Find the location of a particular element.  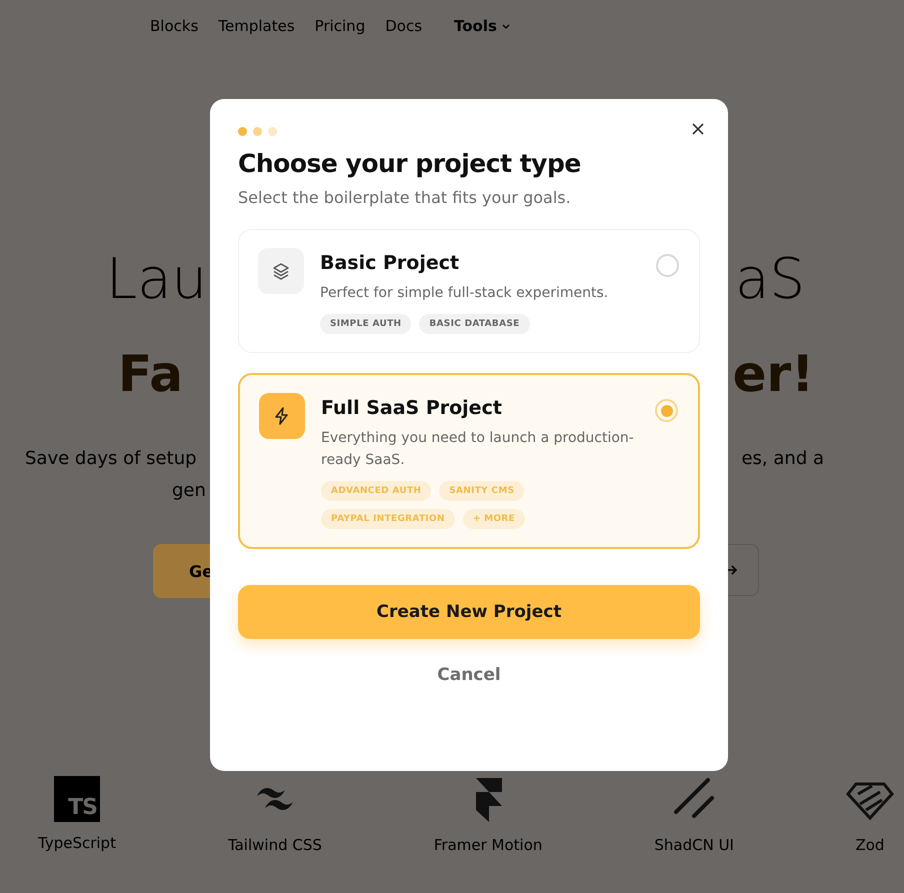

feature-tag: SANITY CMS is located at coordinates (481, 491).